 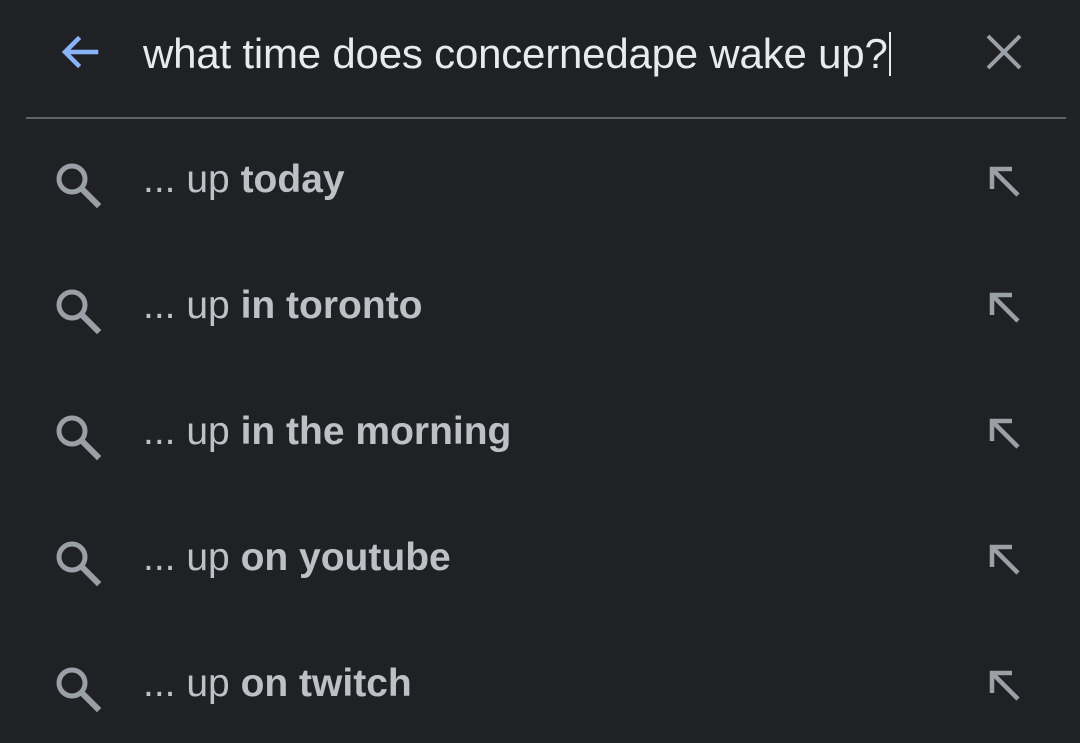 I want to click on suggestion-completion: in the morning, so click(x=376, y=431).